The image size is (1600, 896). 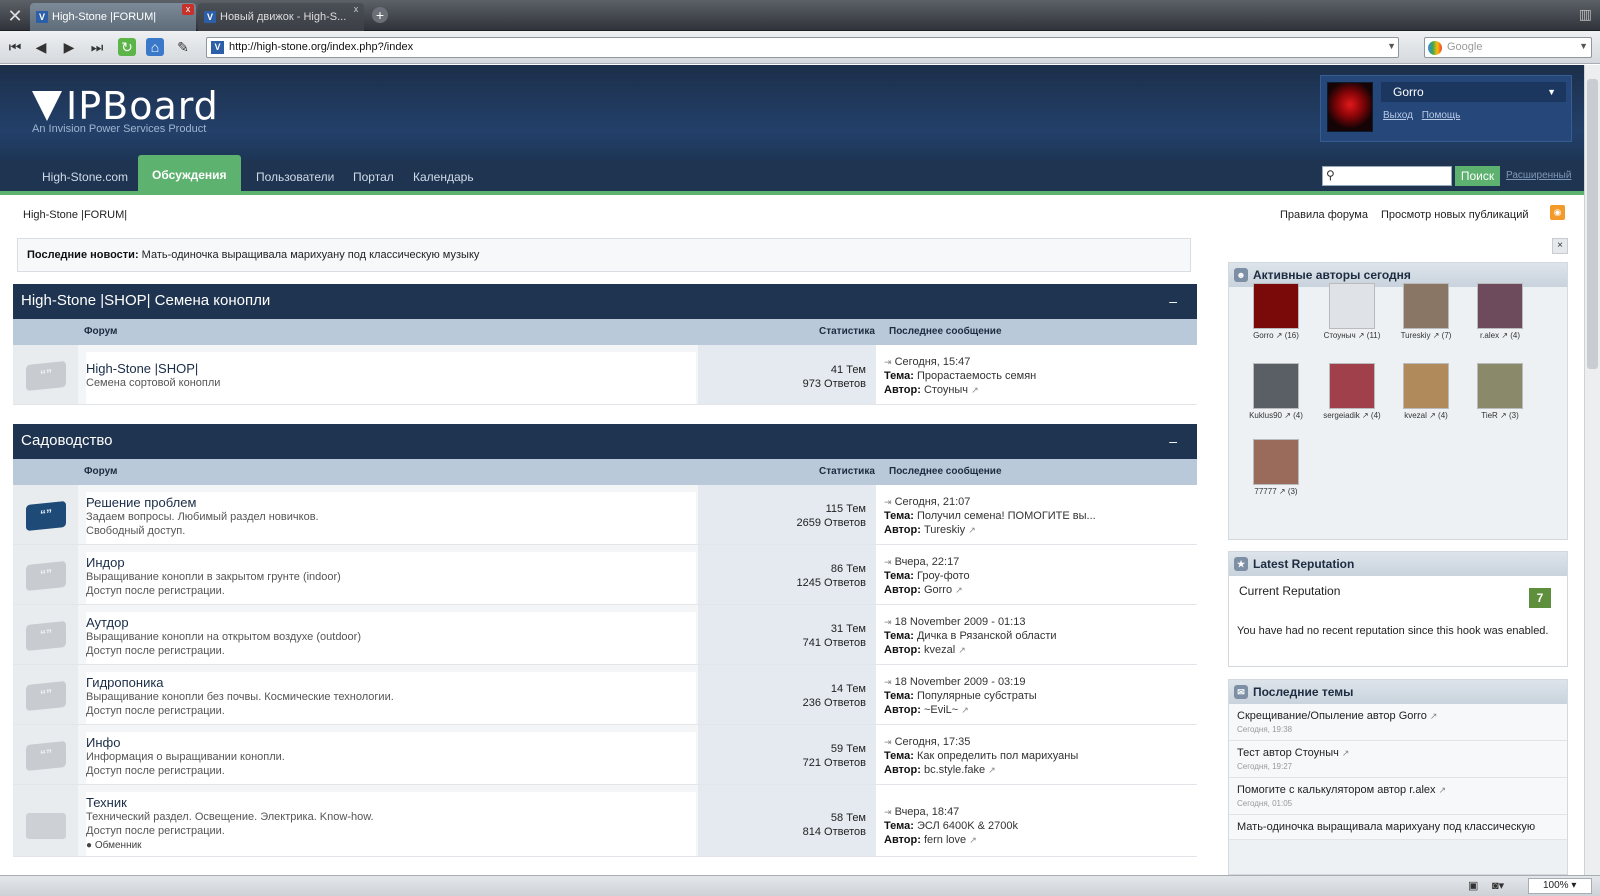 What do you see at coordinates (295, 177) in the screenshot?
I see `nav-members: Пользователи` at bounding box center [295, 177].